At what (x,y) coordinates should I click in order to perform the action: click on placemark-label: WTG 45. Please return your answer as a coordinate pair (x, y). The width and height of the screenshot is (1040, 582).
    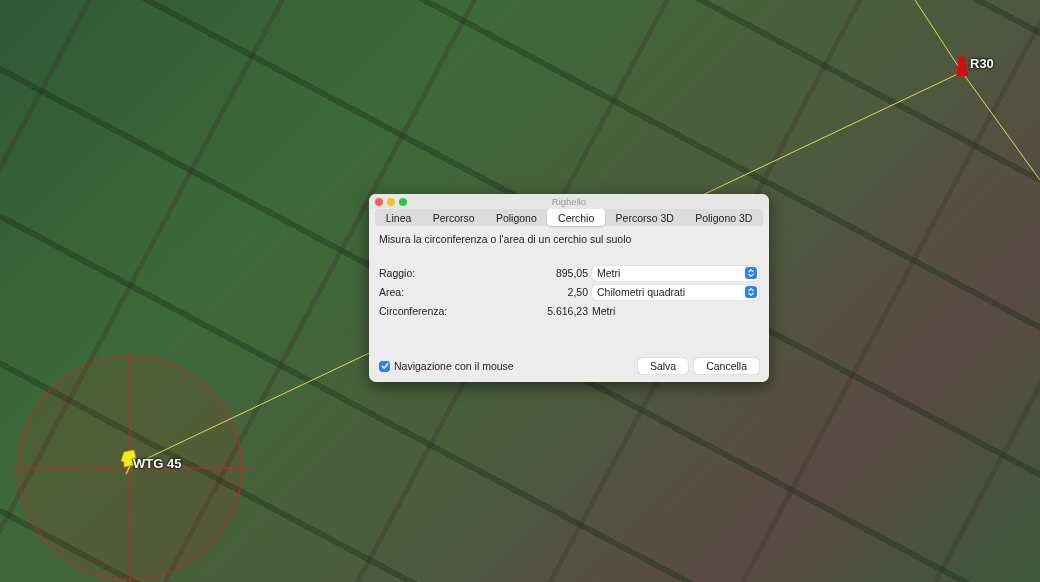
    Looking at the image, I should click on (157, 463).